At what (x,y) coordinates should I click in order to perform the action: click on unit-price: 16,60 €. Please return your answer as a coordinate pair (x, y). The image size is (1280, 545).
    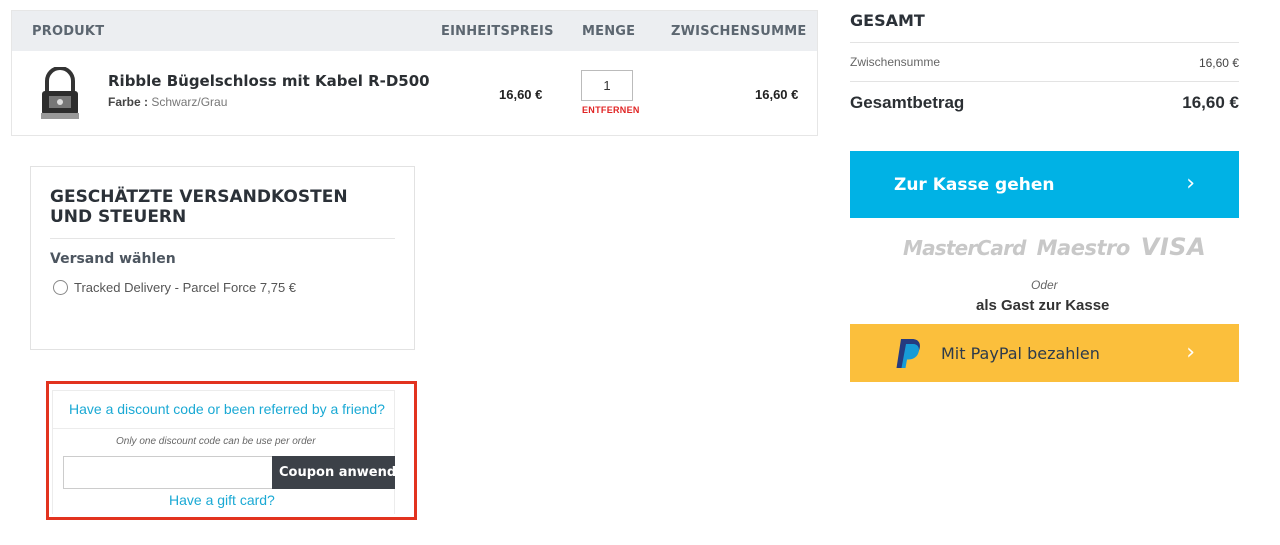
    Looking at the image, I should click on (521, 94).